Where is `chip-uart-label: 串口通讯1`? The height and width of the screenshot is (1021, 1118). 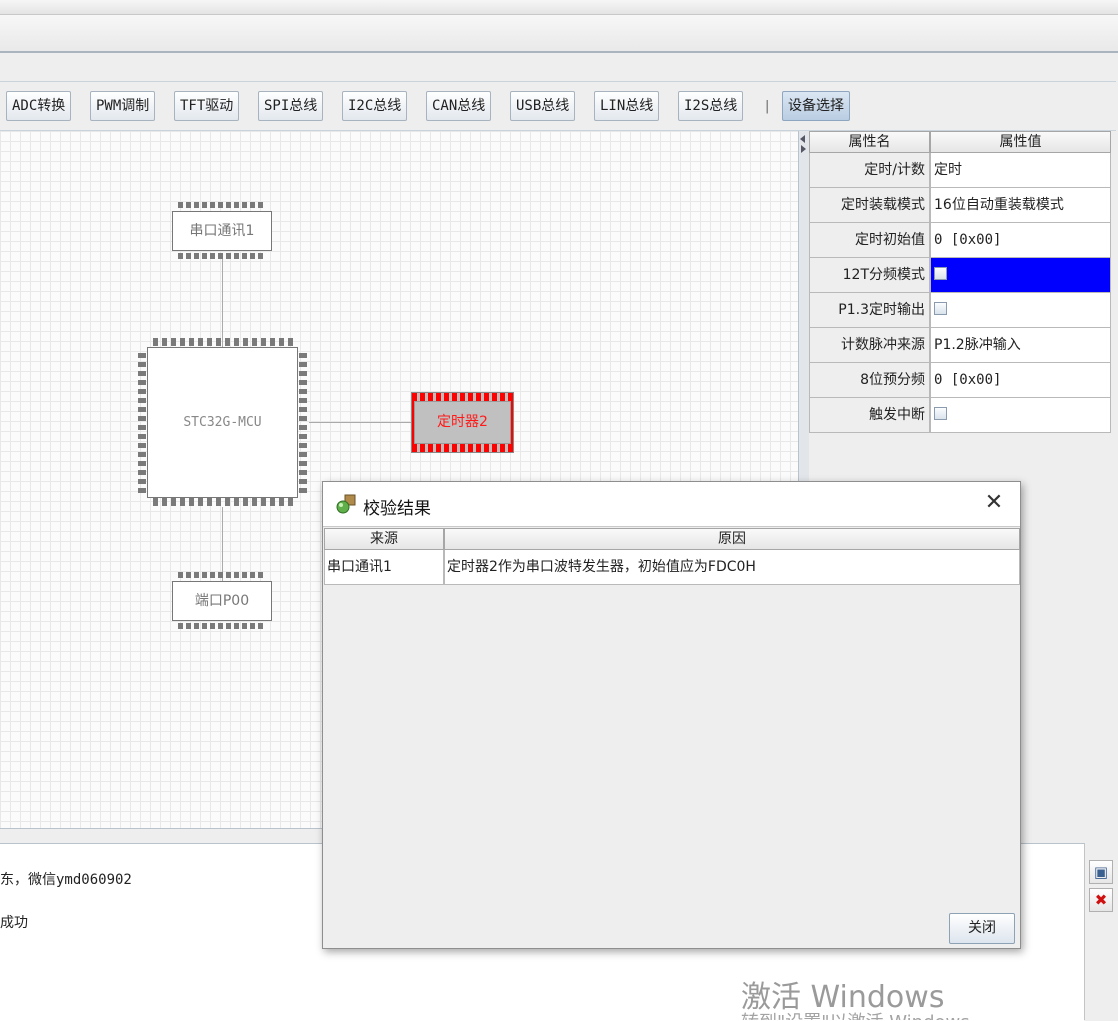
chip-uart-label: 串口通讯1 is located at coordinates (222, 231).